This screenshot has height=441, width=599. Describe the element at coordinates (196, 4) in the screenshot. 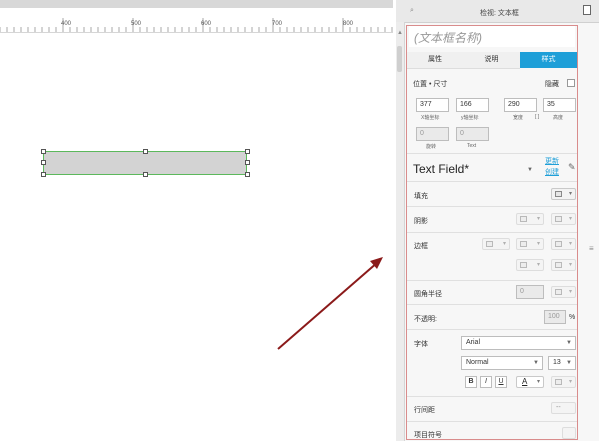

I see `ruler-band` at that location.